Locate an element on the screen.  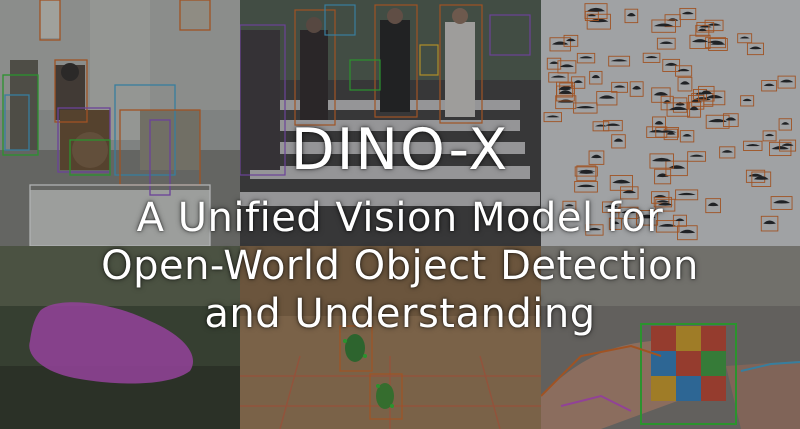
main-title: DINO-X is located at coordinates (400, 150).